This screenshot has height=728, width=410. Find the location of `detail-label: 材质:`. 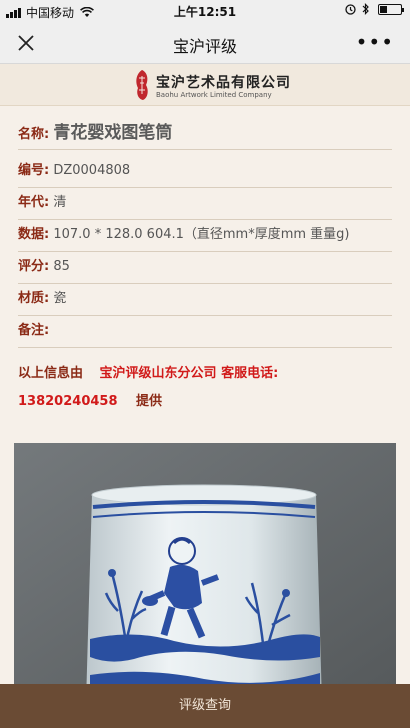

detail-label: 材质: is located at coordinates (34, 298).